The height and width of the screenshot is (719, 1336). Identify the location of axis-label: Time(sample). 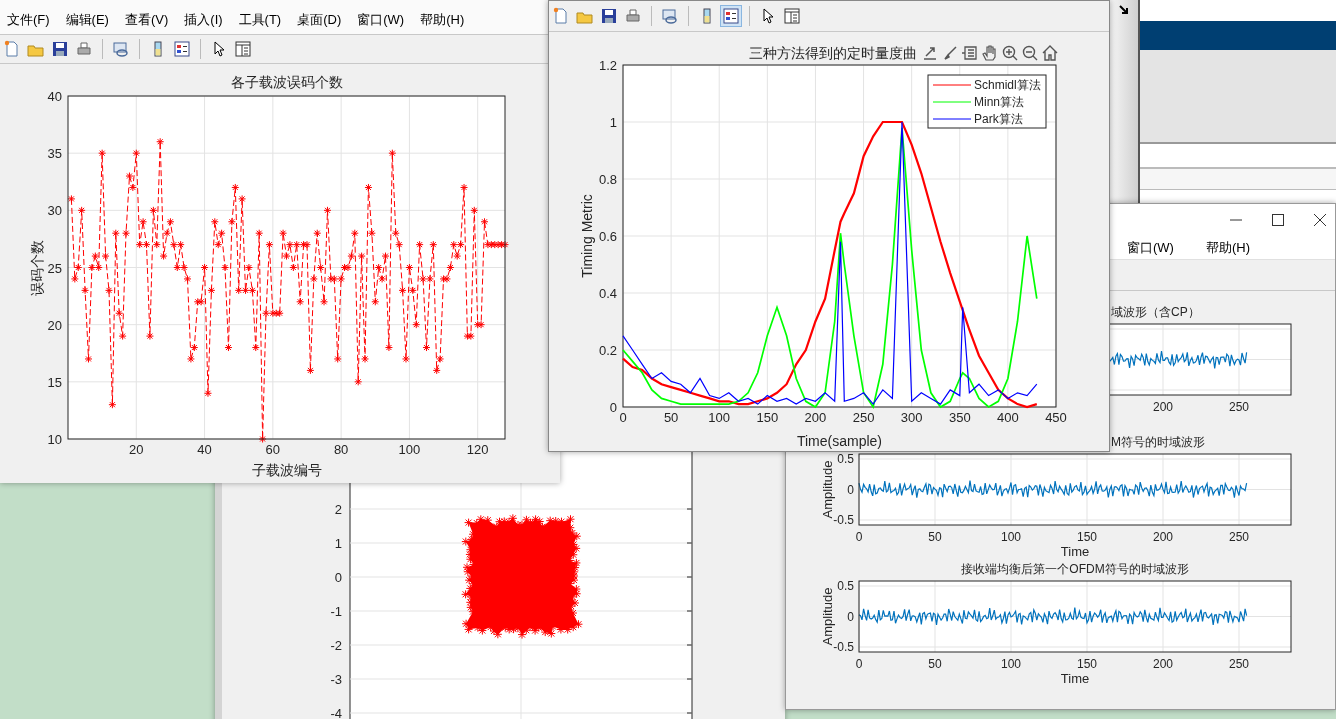
(839, 441).